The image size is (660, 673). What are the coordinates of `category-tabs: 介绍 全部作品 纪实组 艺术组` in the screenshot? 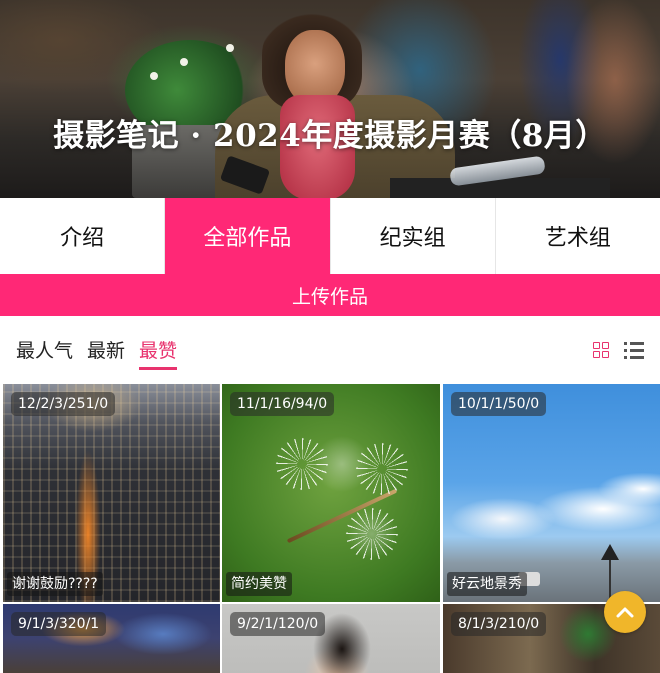 It's located at (330, 236).